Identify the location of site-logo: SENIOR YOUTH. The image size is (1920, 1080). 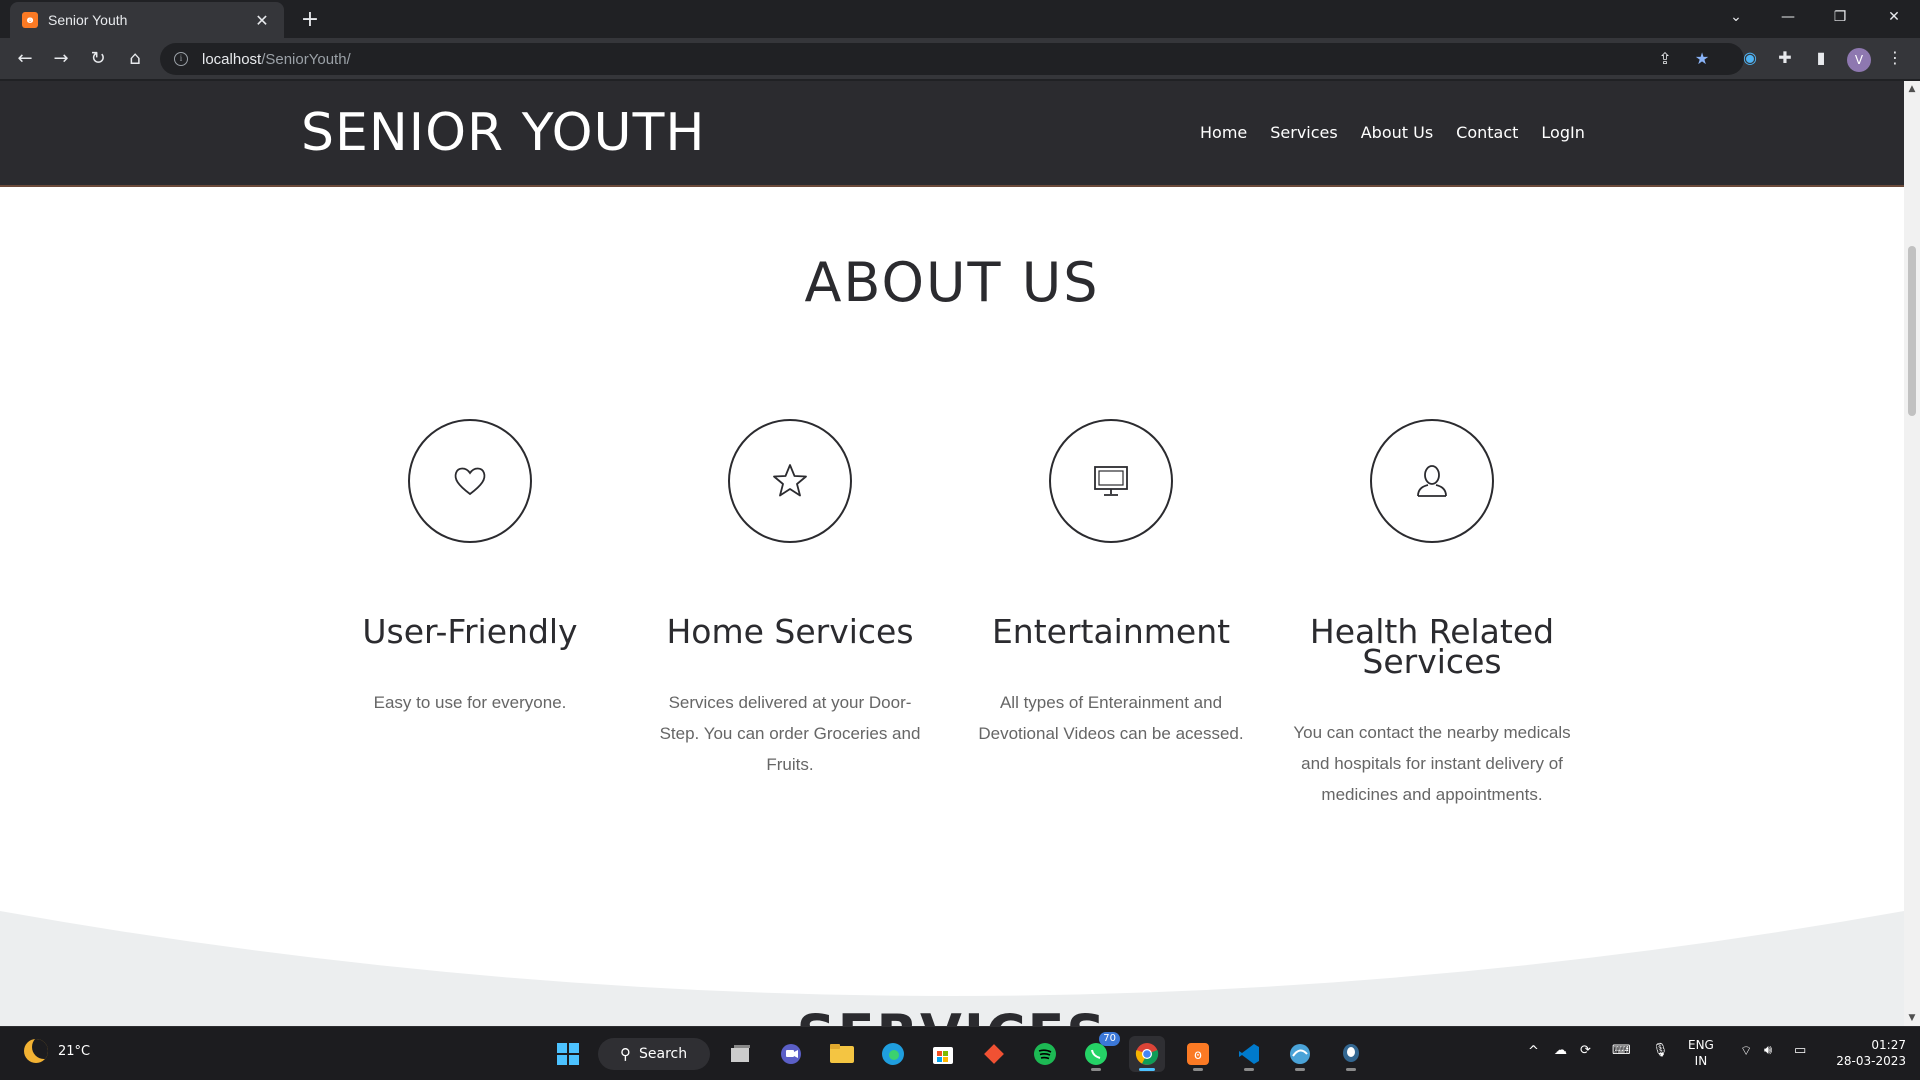
(503, 133).